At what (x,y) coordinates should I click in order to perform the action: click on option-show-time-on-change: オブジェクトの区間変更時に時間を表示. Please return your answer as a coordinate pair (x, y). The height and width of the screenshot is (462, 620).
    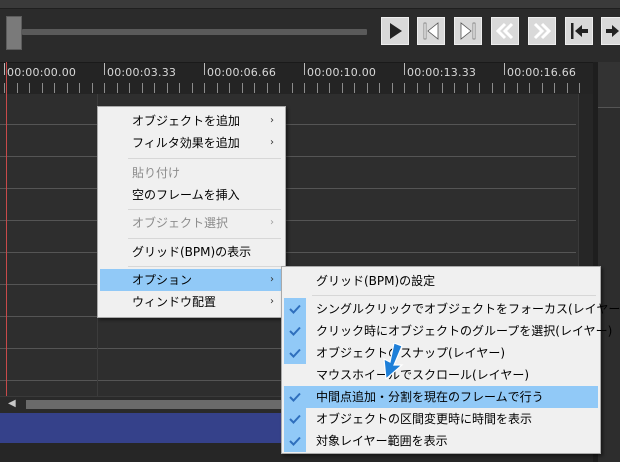
    Looking at the image, I should click on (441, 419).